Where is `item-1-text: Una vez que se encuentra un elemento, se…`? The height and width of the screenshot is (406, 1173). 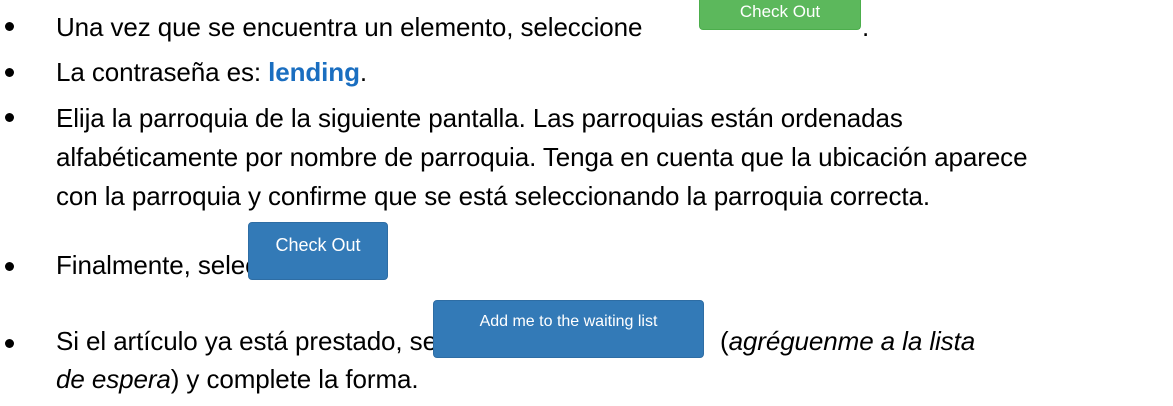
item-1-text: Una vez que se encuentra un elemento, se… is located at coordinates (349, 27).